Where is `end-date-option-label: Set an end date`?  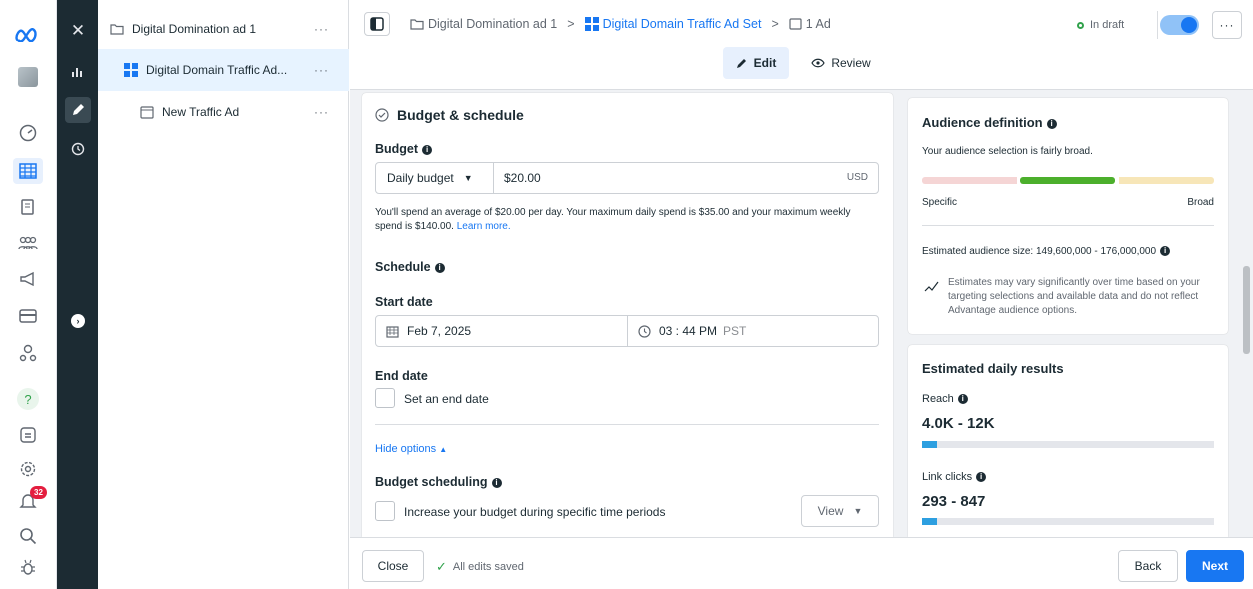
end-date-option-label: Set an end date is located at coordinates (446, 399).